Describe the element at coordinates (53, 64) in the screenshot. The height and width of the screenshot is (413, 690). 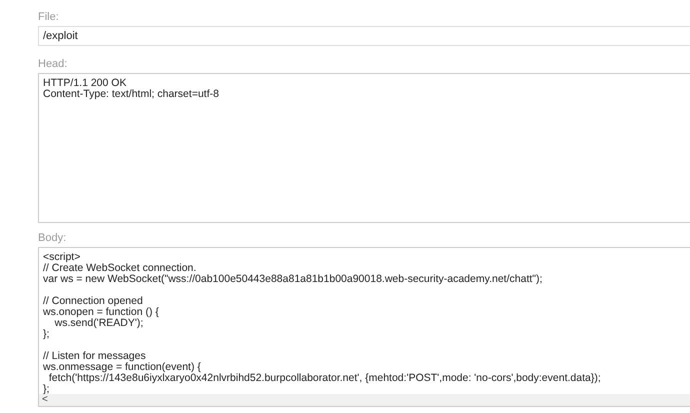
I see `field-label: Head:` at that location.